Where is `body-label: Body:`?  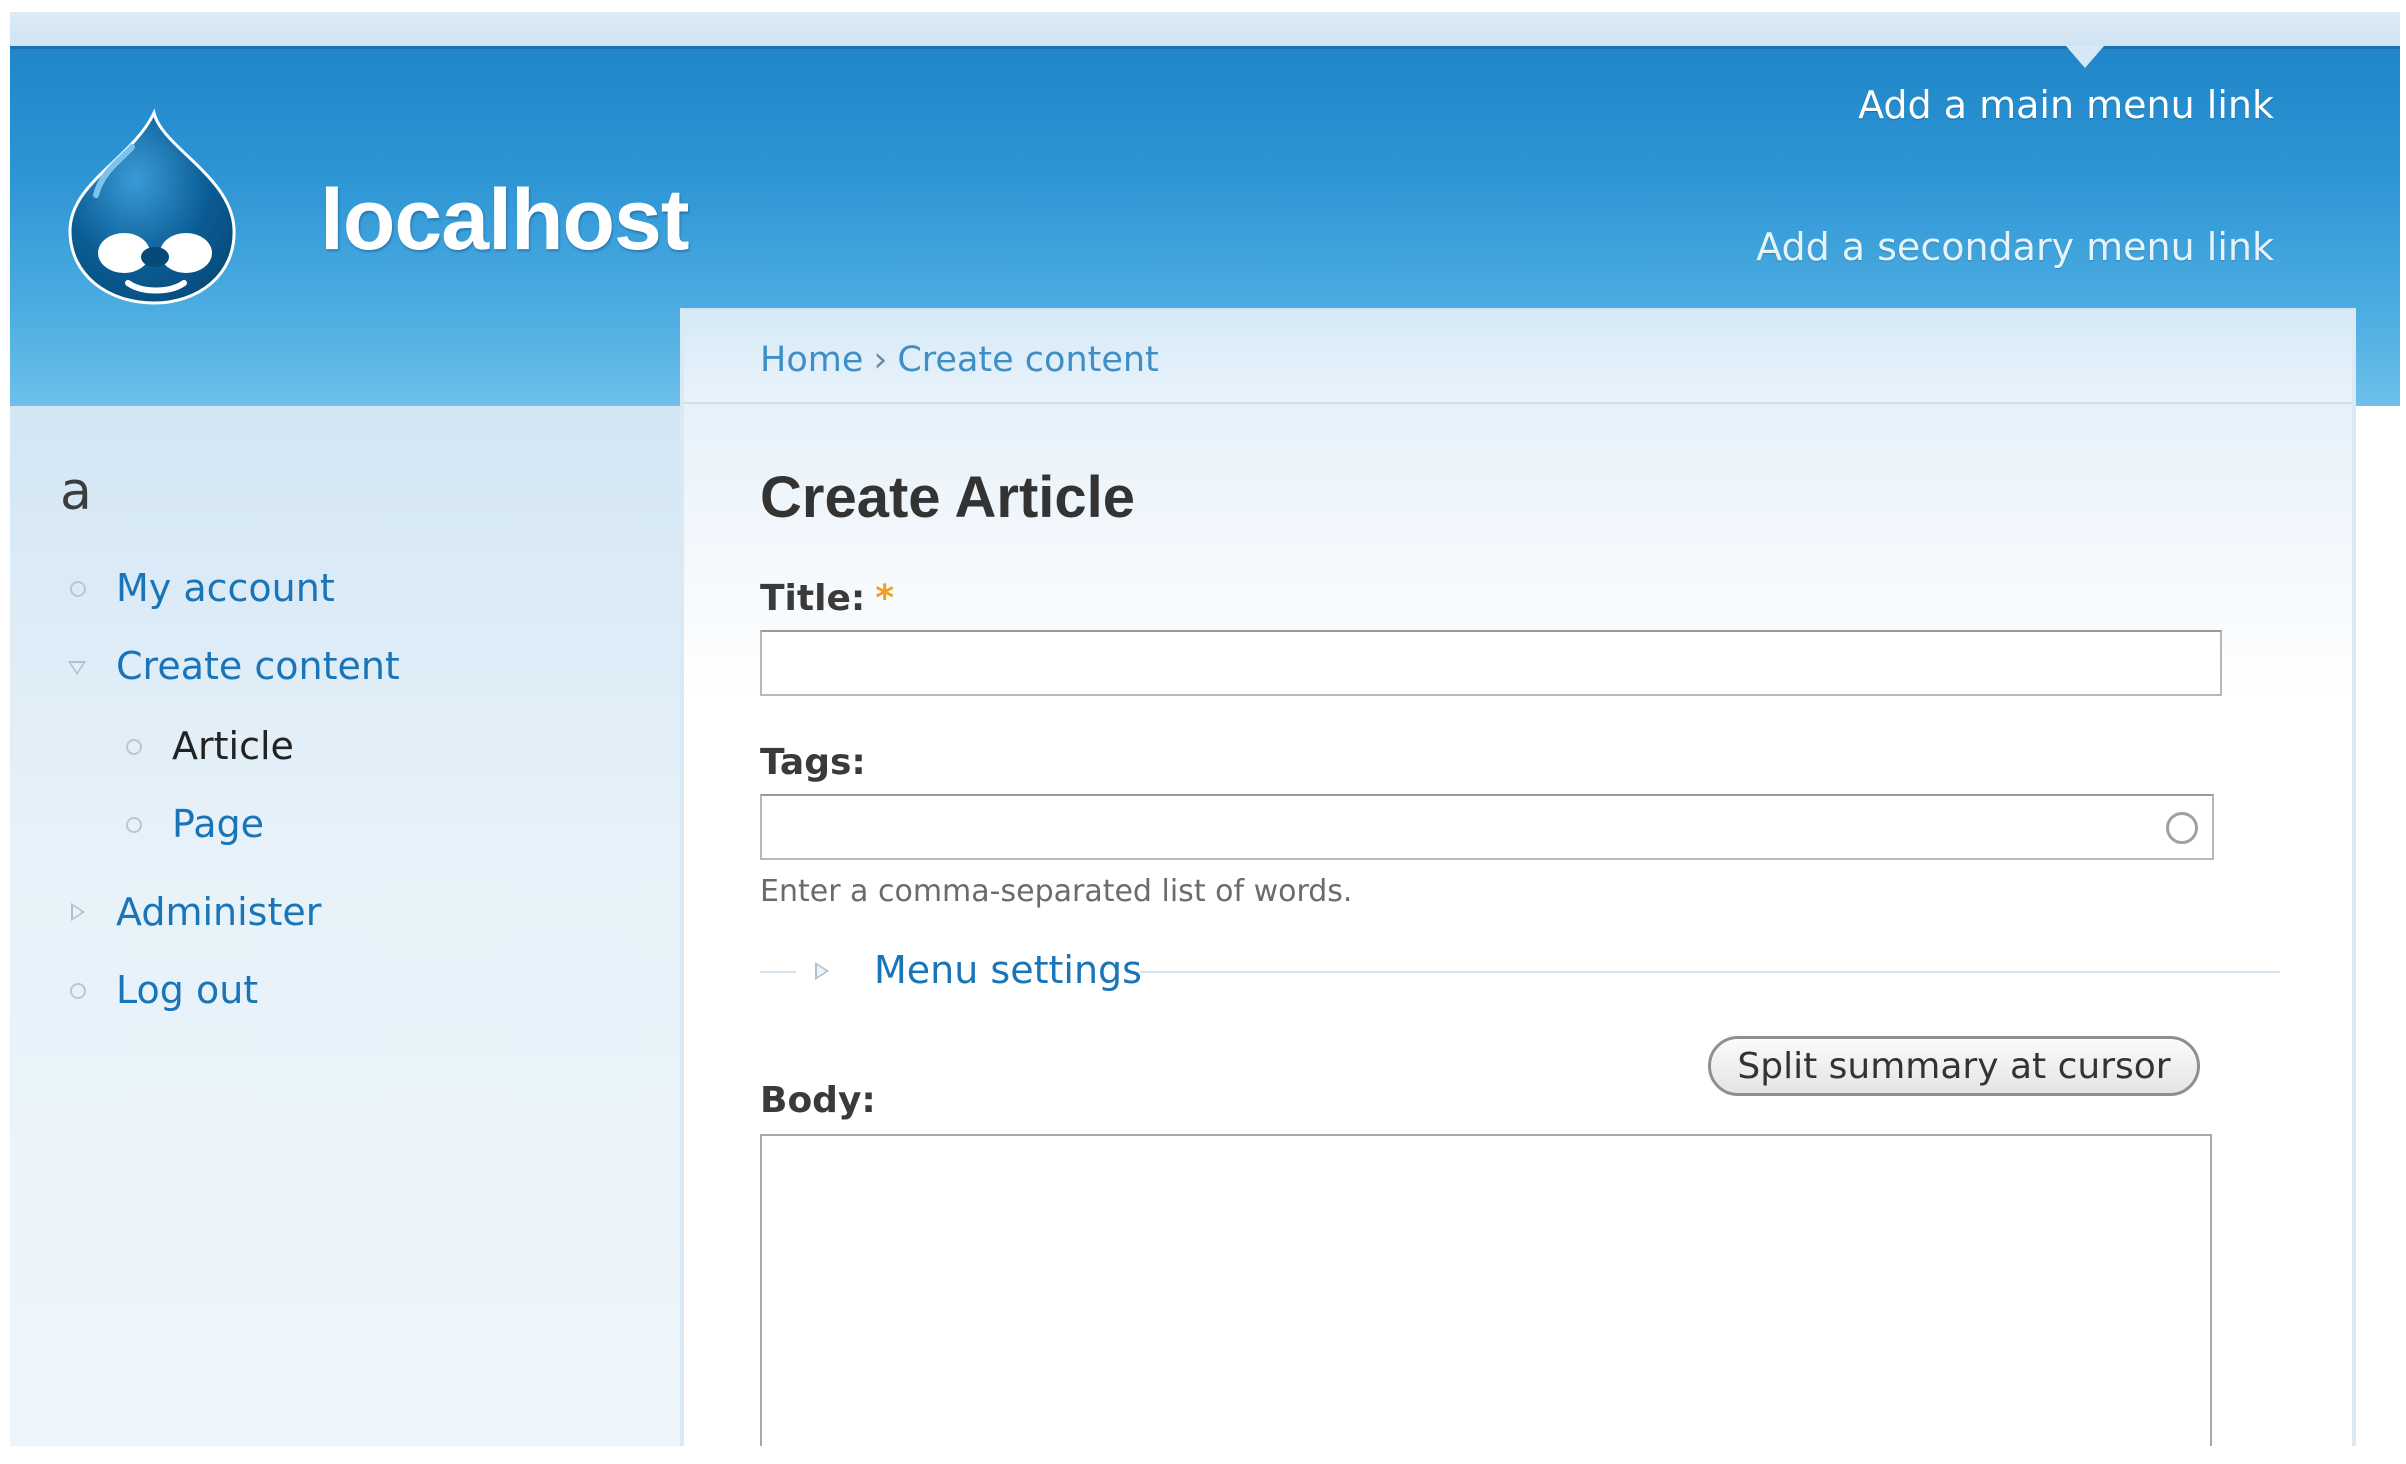
body-label: Body: is located at coordinates (818, 1100).